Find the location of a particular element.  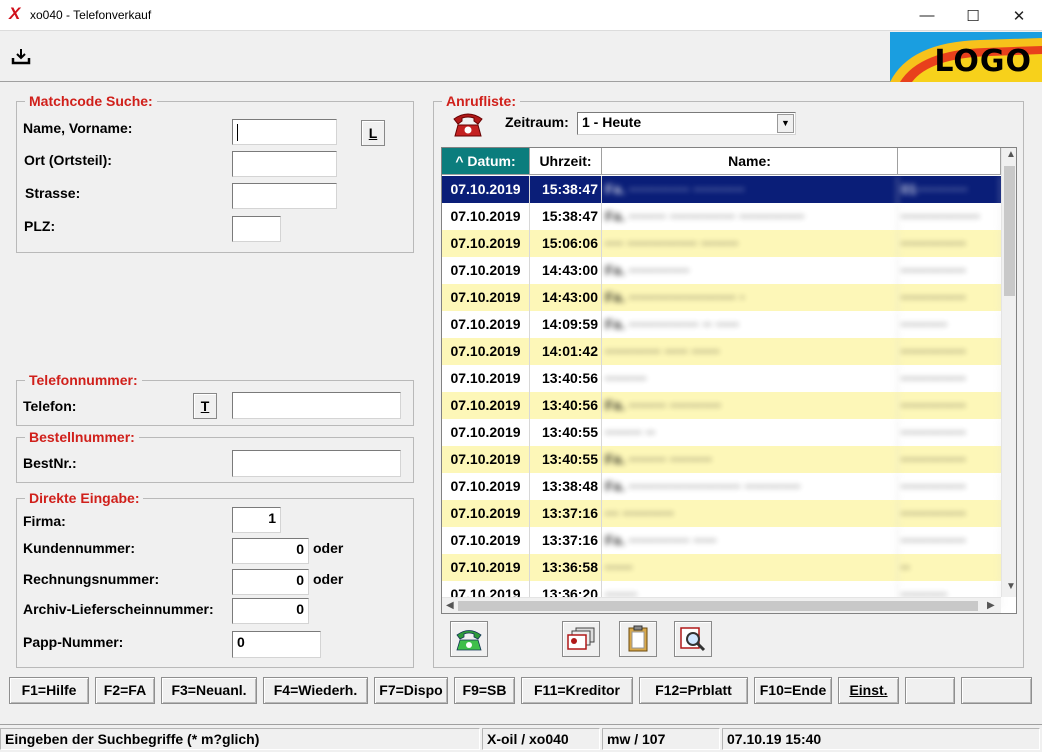

f2-fa-button: F2=FA is located at coordinates (125, 690).